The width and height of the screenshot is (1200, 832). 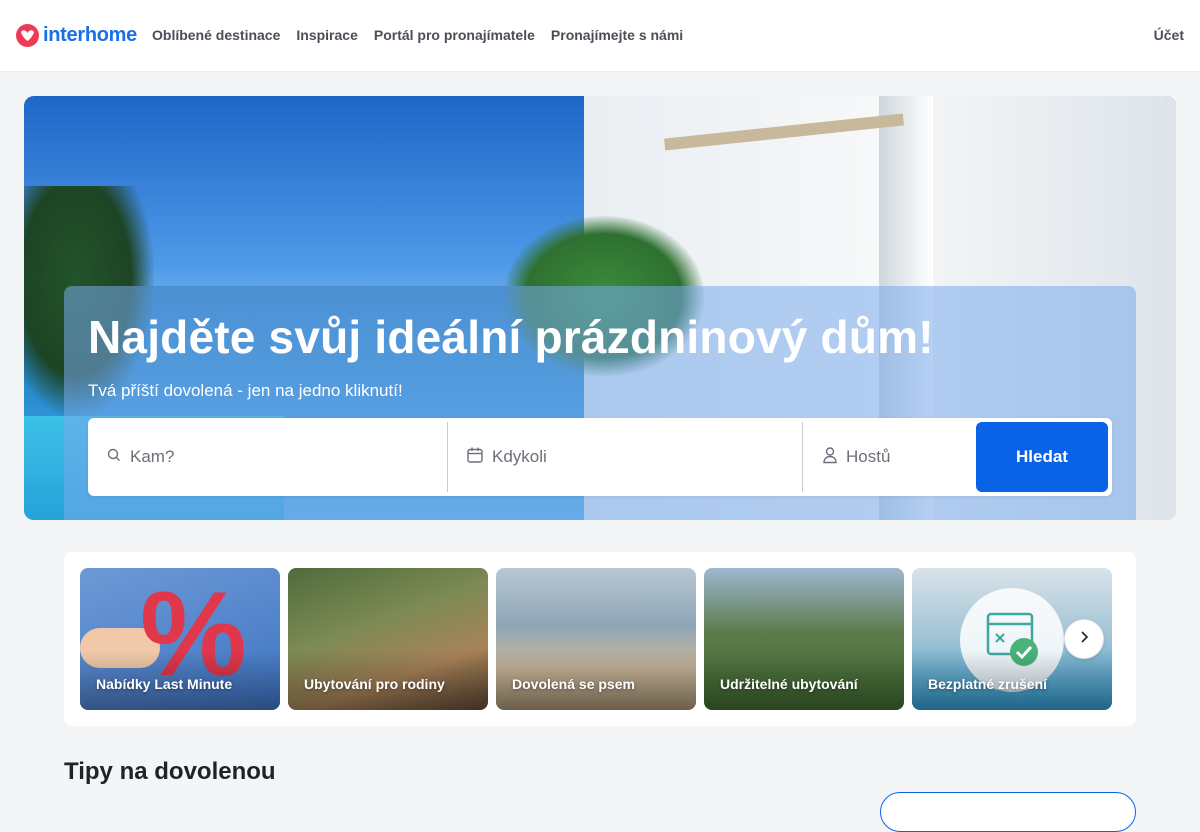 I want to click on search-button: Hledat, so click(x=1042, y=457).